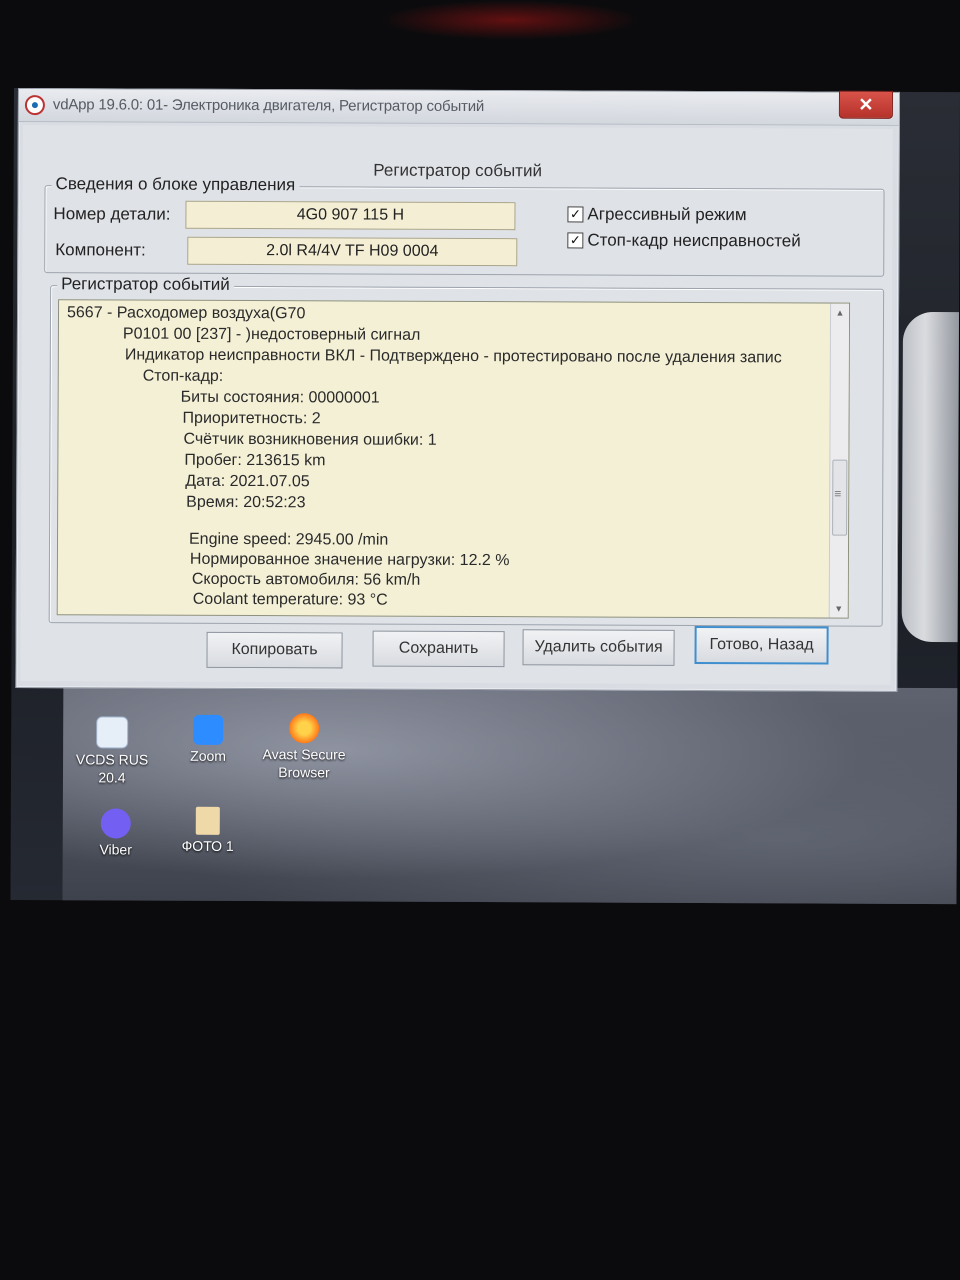  Describe the element at coordinates (510, 20) in the screenshot. I see `monitor-glow` at that location.